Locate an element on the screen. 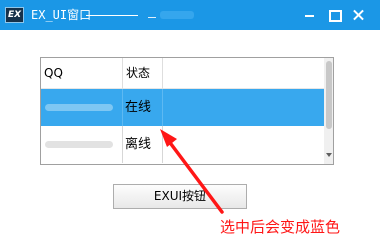  column-header-status: 状态 is located at coordinates (143, 73).